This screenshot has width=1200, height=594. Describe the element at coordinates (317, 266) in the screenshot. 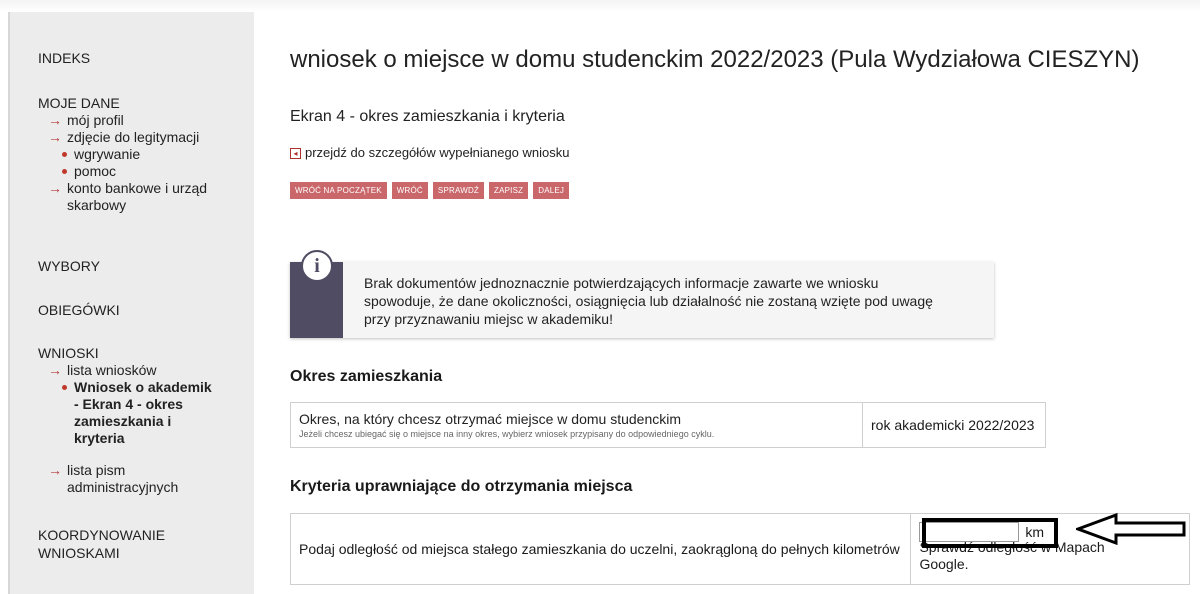

I see `info-icon: i` at that location.